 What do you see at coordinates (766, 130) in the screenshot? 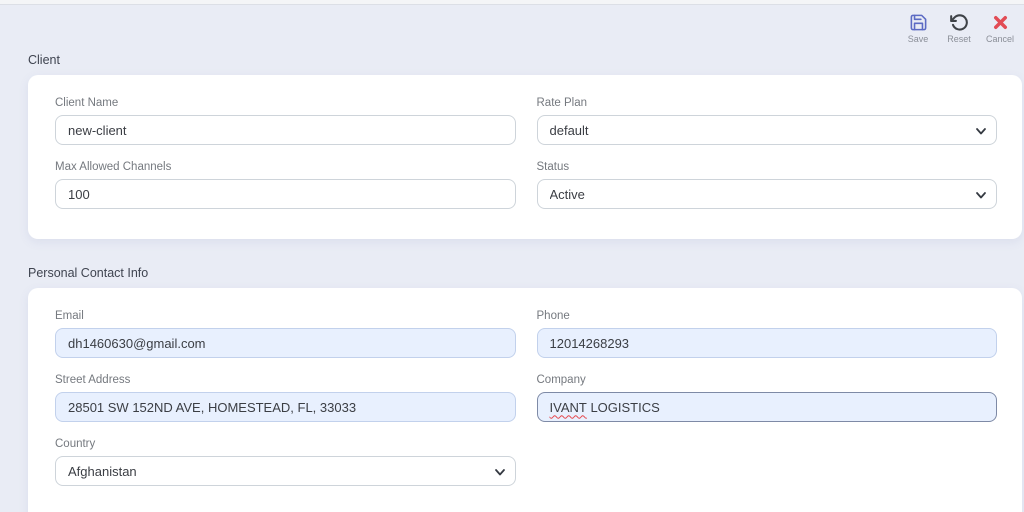
I see `rate-plan-select: default` at bounding box center [766, 130].